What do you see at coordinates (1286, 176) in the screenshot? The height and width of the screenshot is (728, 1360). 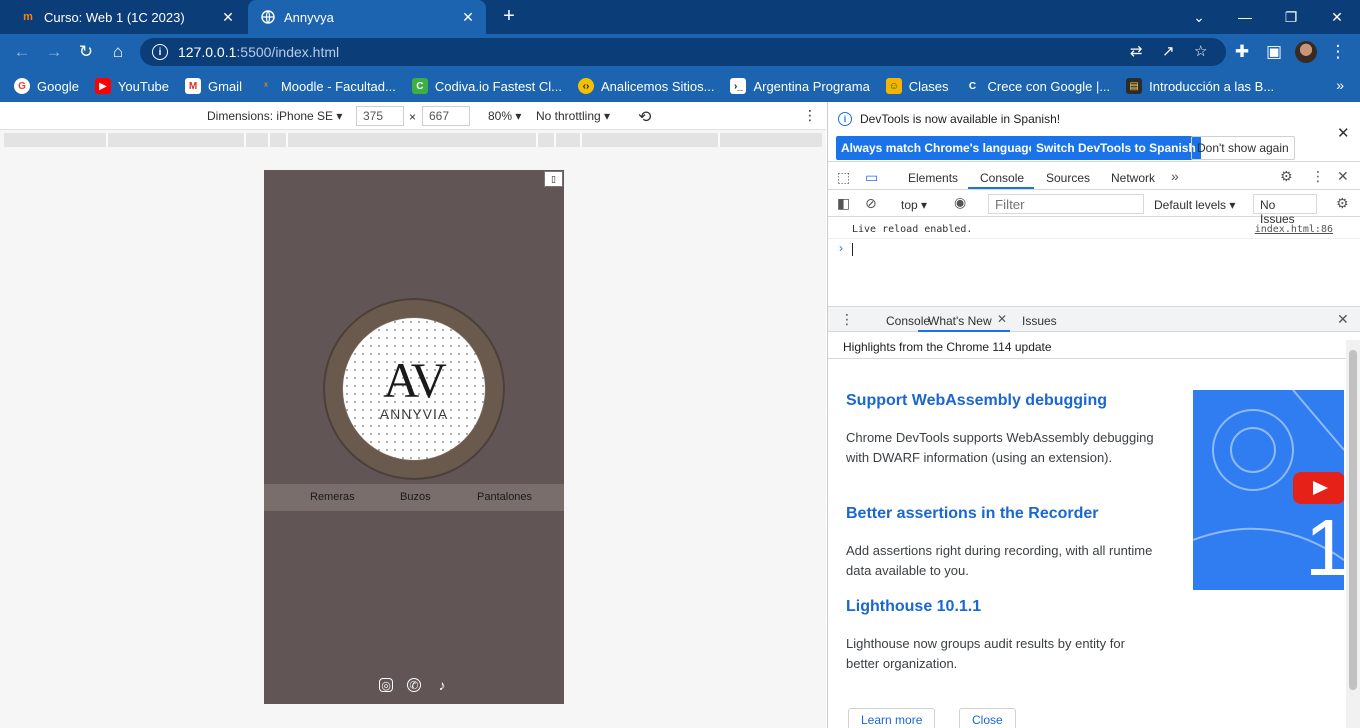 I see `settings-gear-icon: ⚙` at bounding box center [1286, 176].